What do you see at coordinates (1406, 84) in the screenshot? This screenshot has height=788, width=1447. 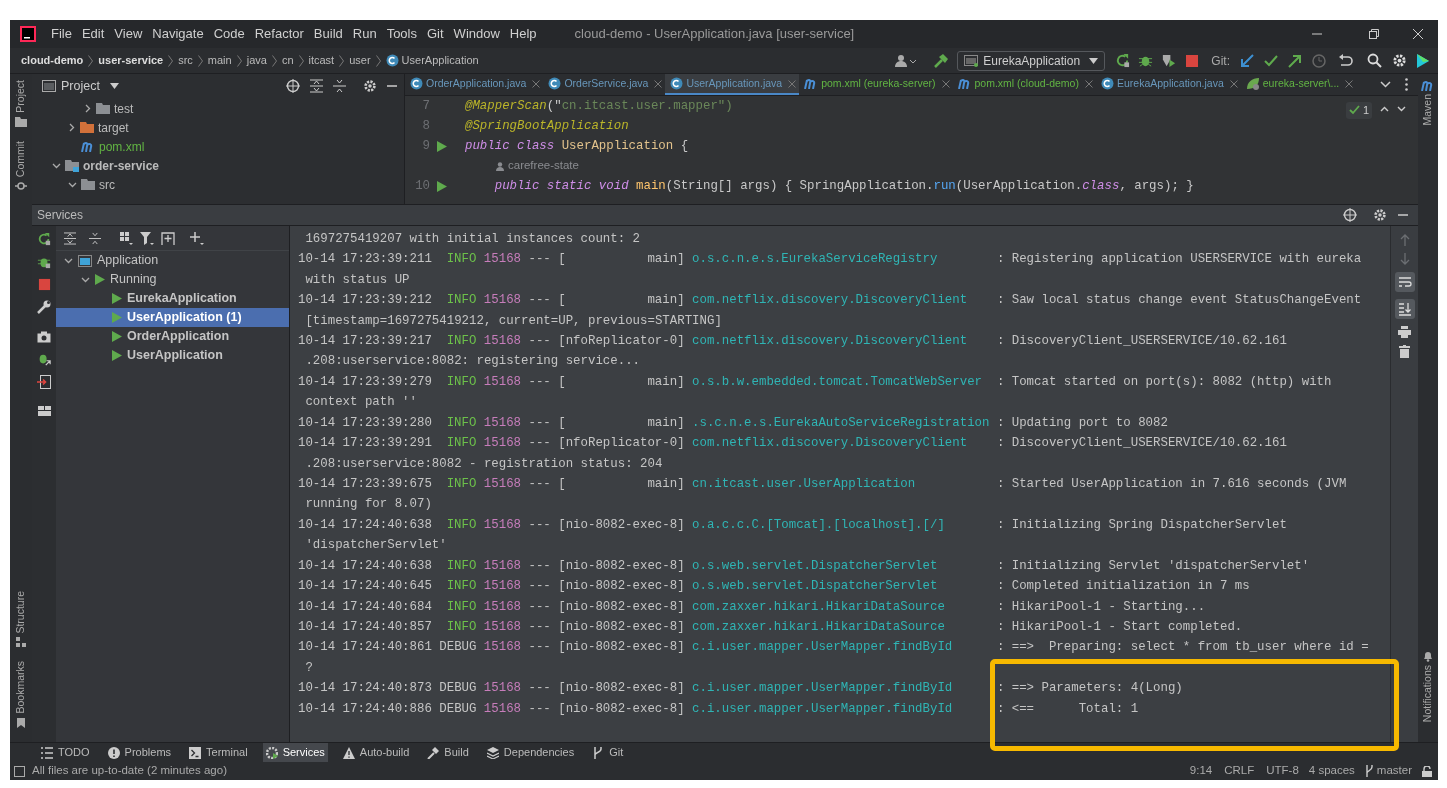 I see `more-icon` at bounding box center [1406, 84].